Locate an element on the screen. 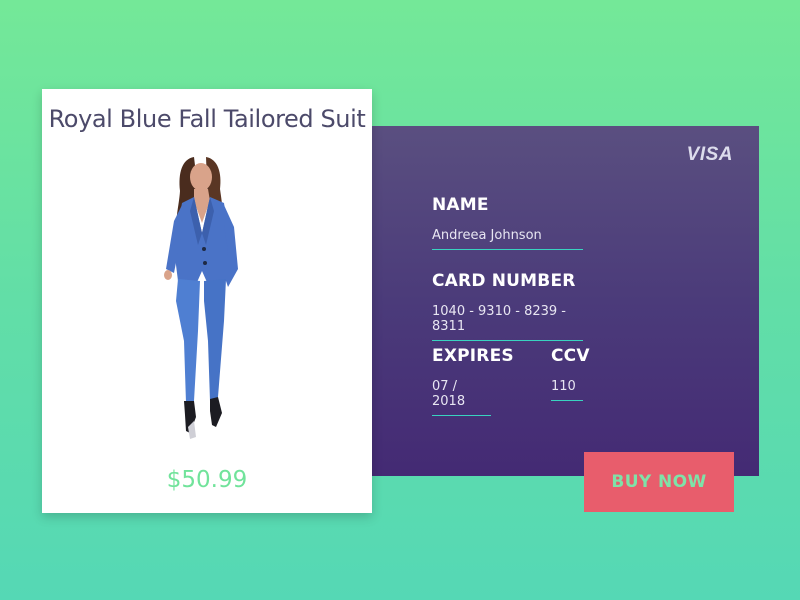 The height and width of the screenshot is (600, 800). buy-now-button: BUY NOW is located at coordinates (659, 482).